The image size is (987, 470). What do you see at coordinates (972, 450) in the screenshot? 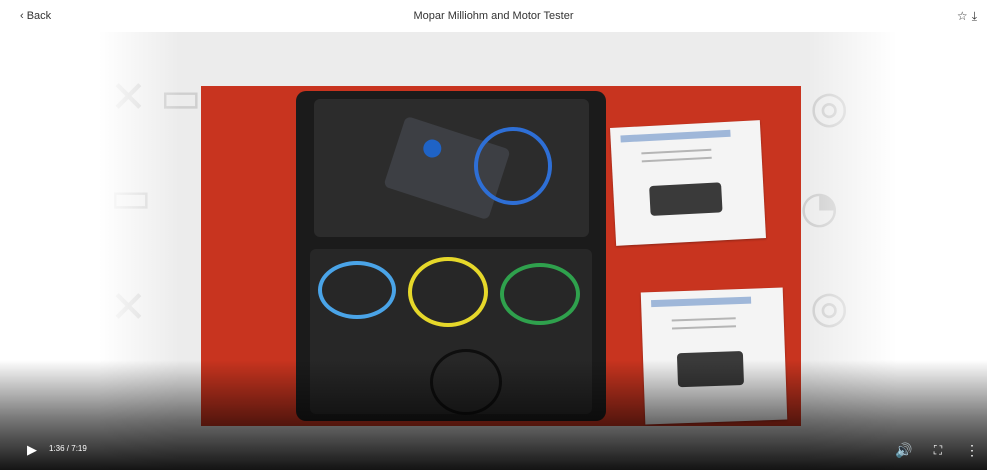
I see `more-icon: ⋮` at bounding box center [972, 450].